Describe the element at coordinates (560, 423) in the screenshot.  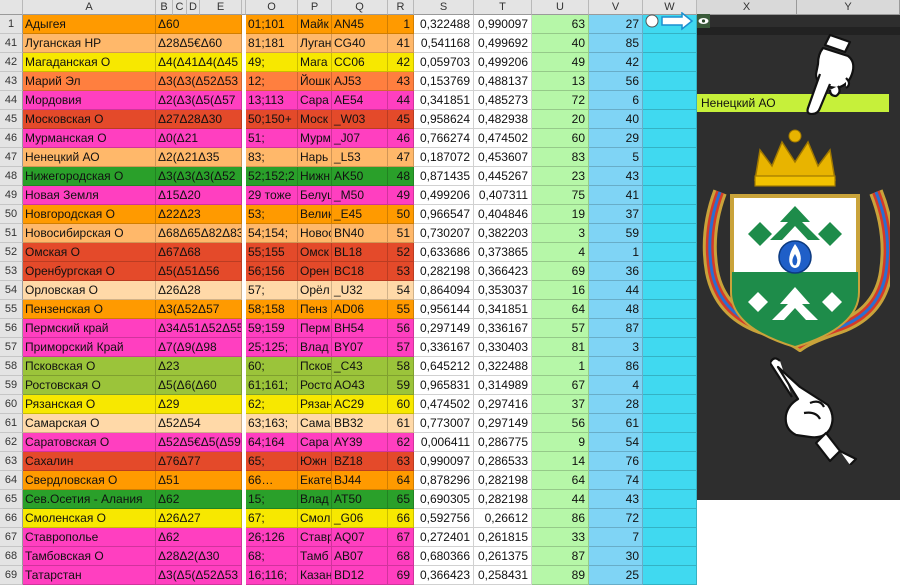
I see `u-value-cell: 56` at that location.